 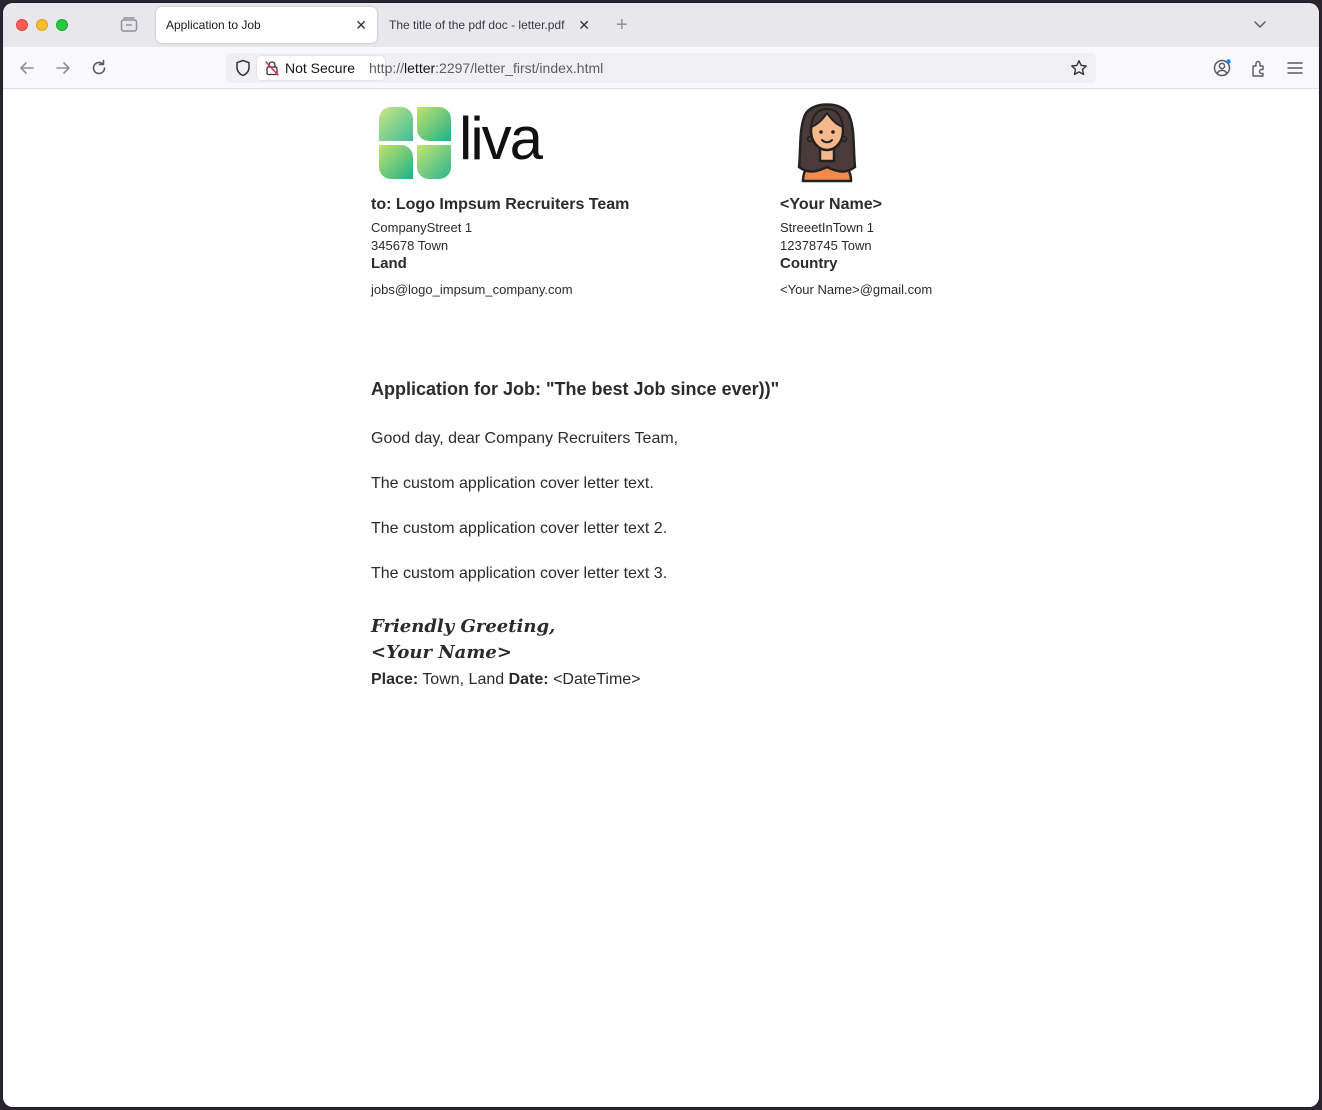 What do you see at coordinates (1079, 68) in the screenshot?
I see `bookmark-star-icon` at bounding box center [1079, 68].